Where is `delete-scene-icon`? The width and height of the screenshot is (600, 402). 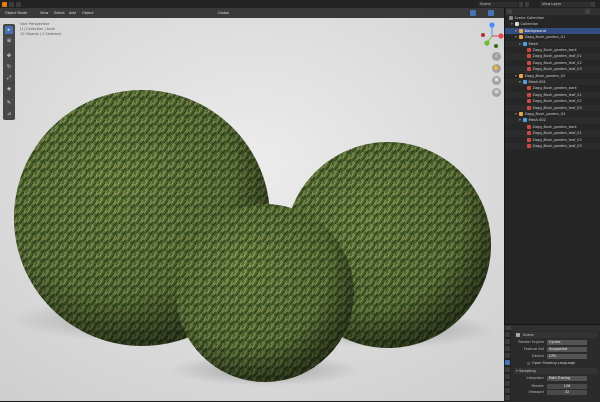
delete-scene-icon is located at coordinates (527, 4).